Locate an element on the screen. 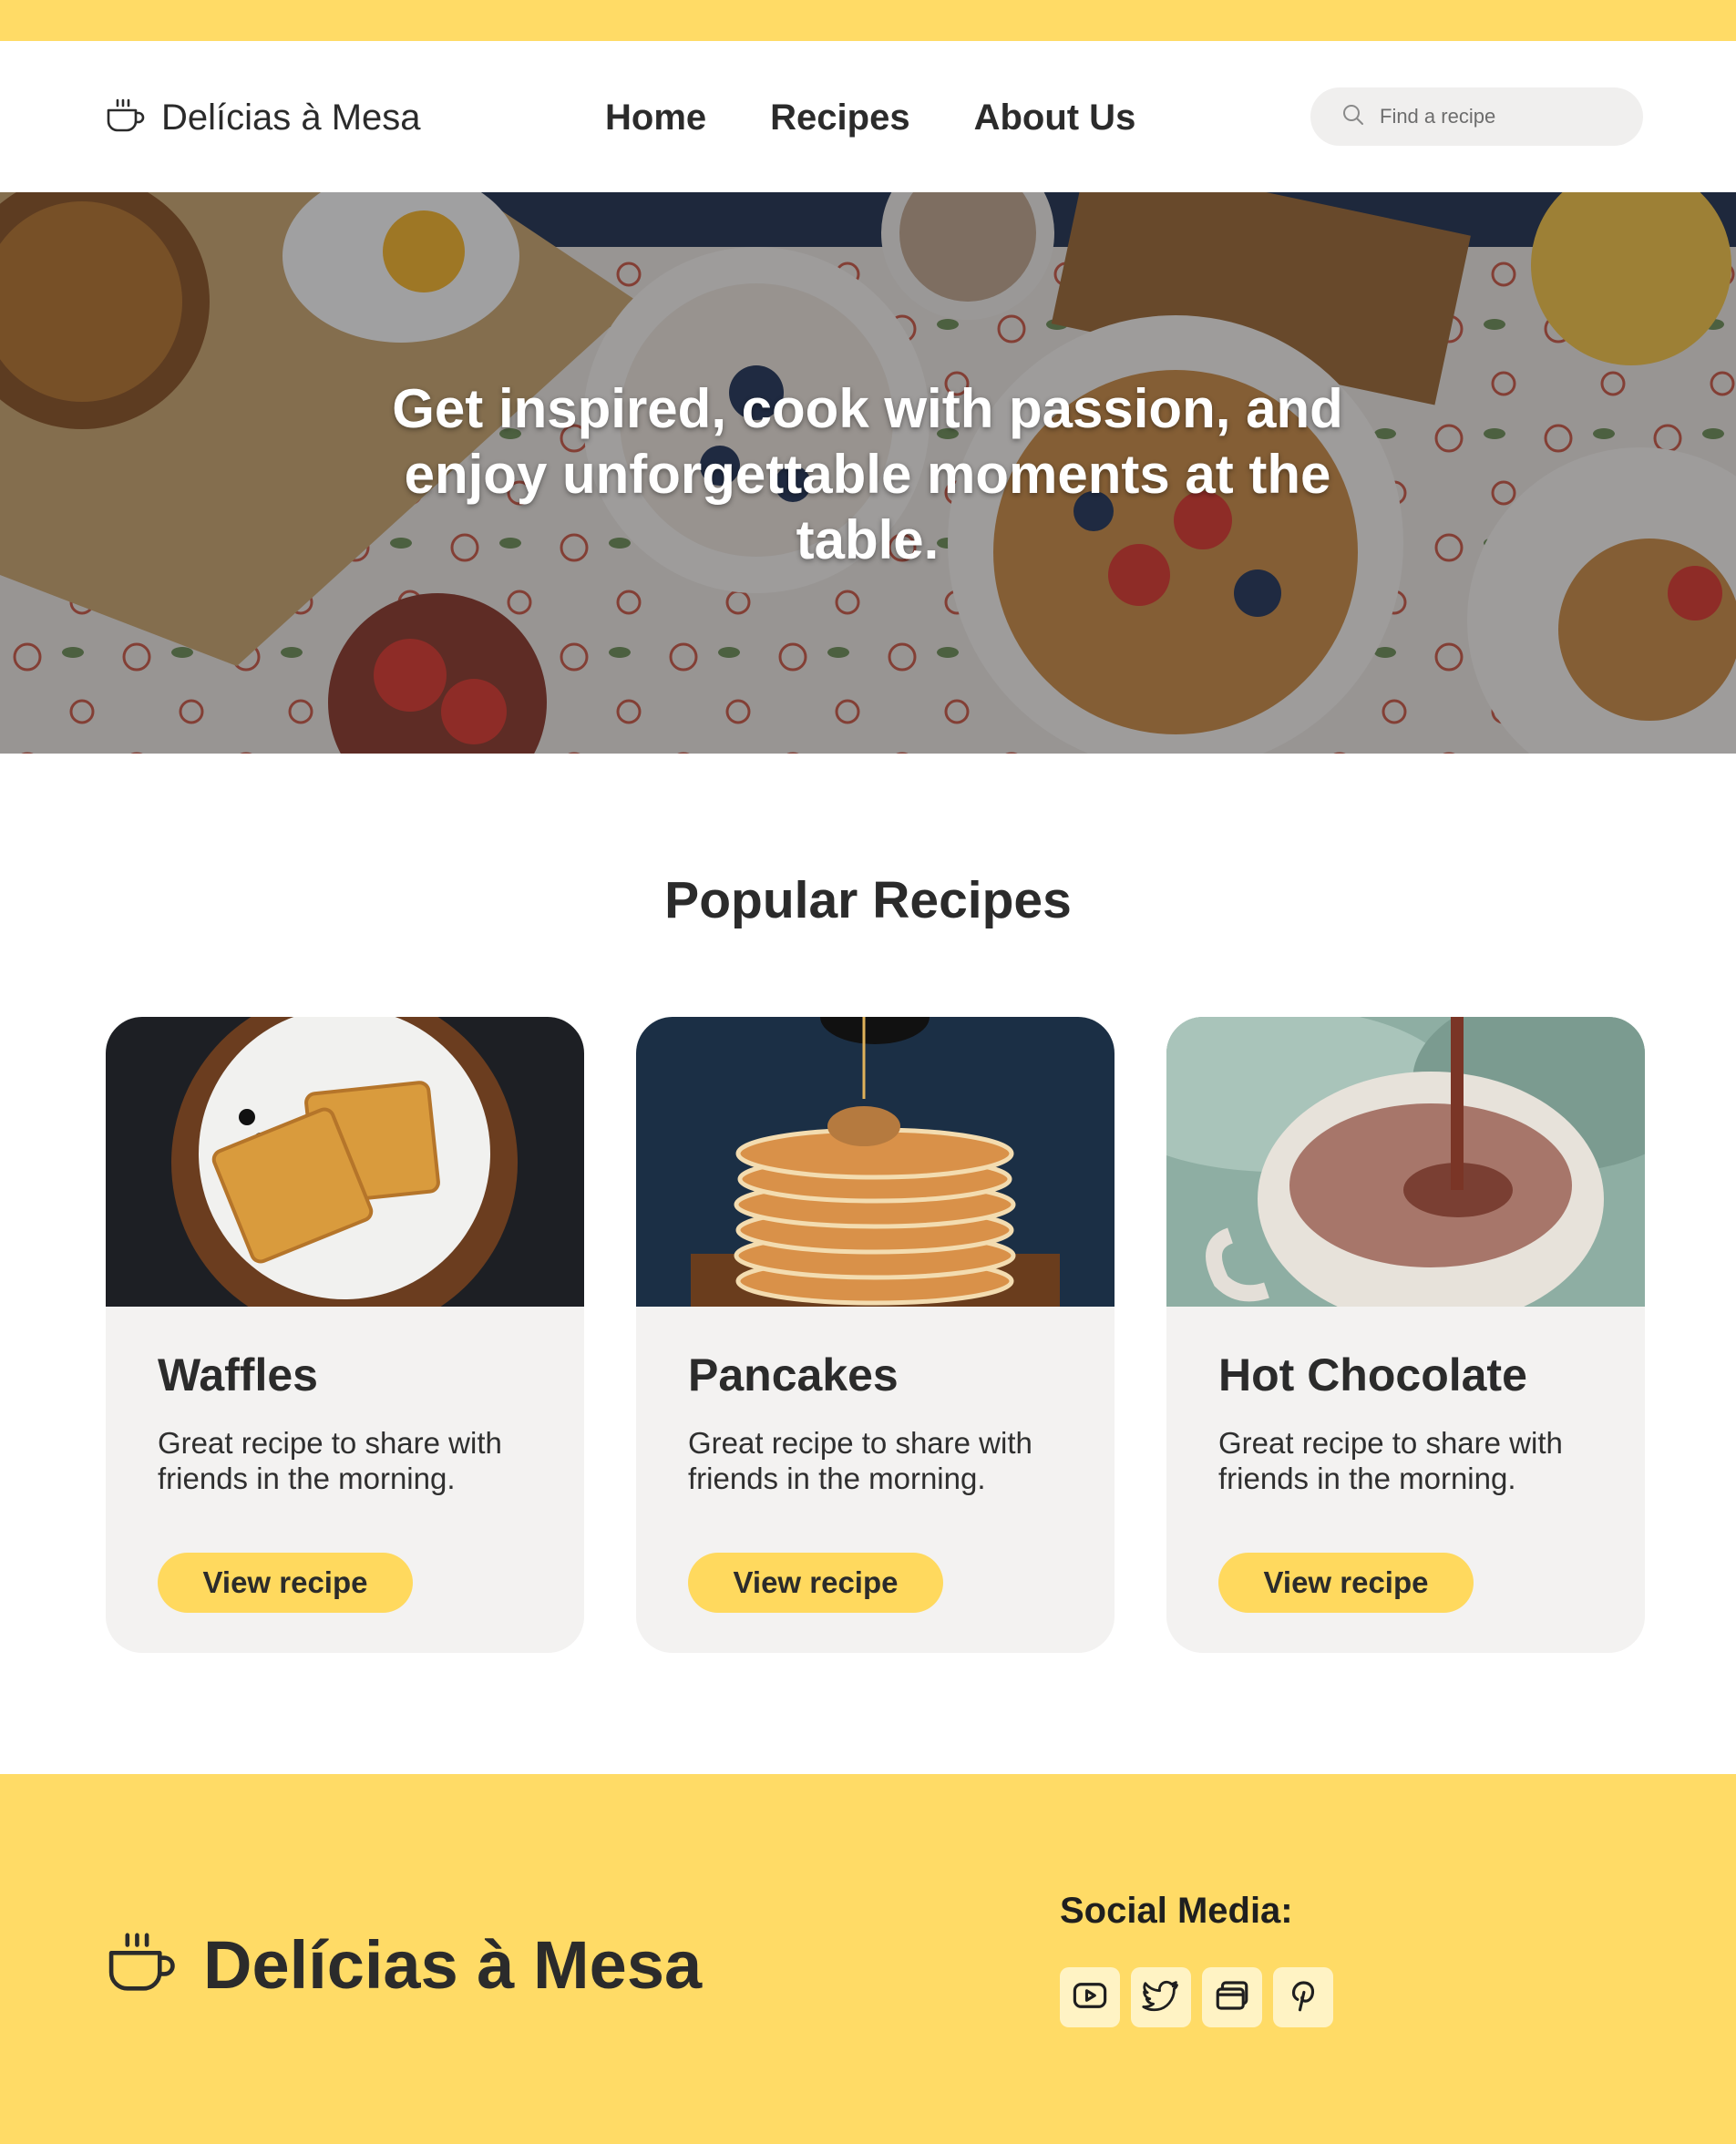 The height and width of the screenshot is (2144, 1736). site-header: Delícias à Mesa Home Recipes About Us is located at coordinates (868, 116).